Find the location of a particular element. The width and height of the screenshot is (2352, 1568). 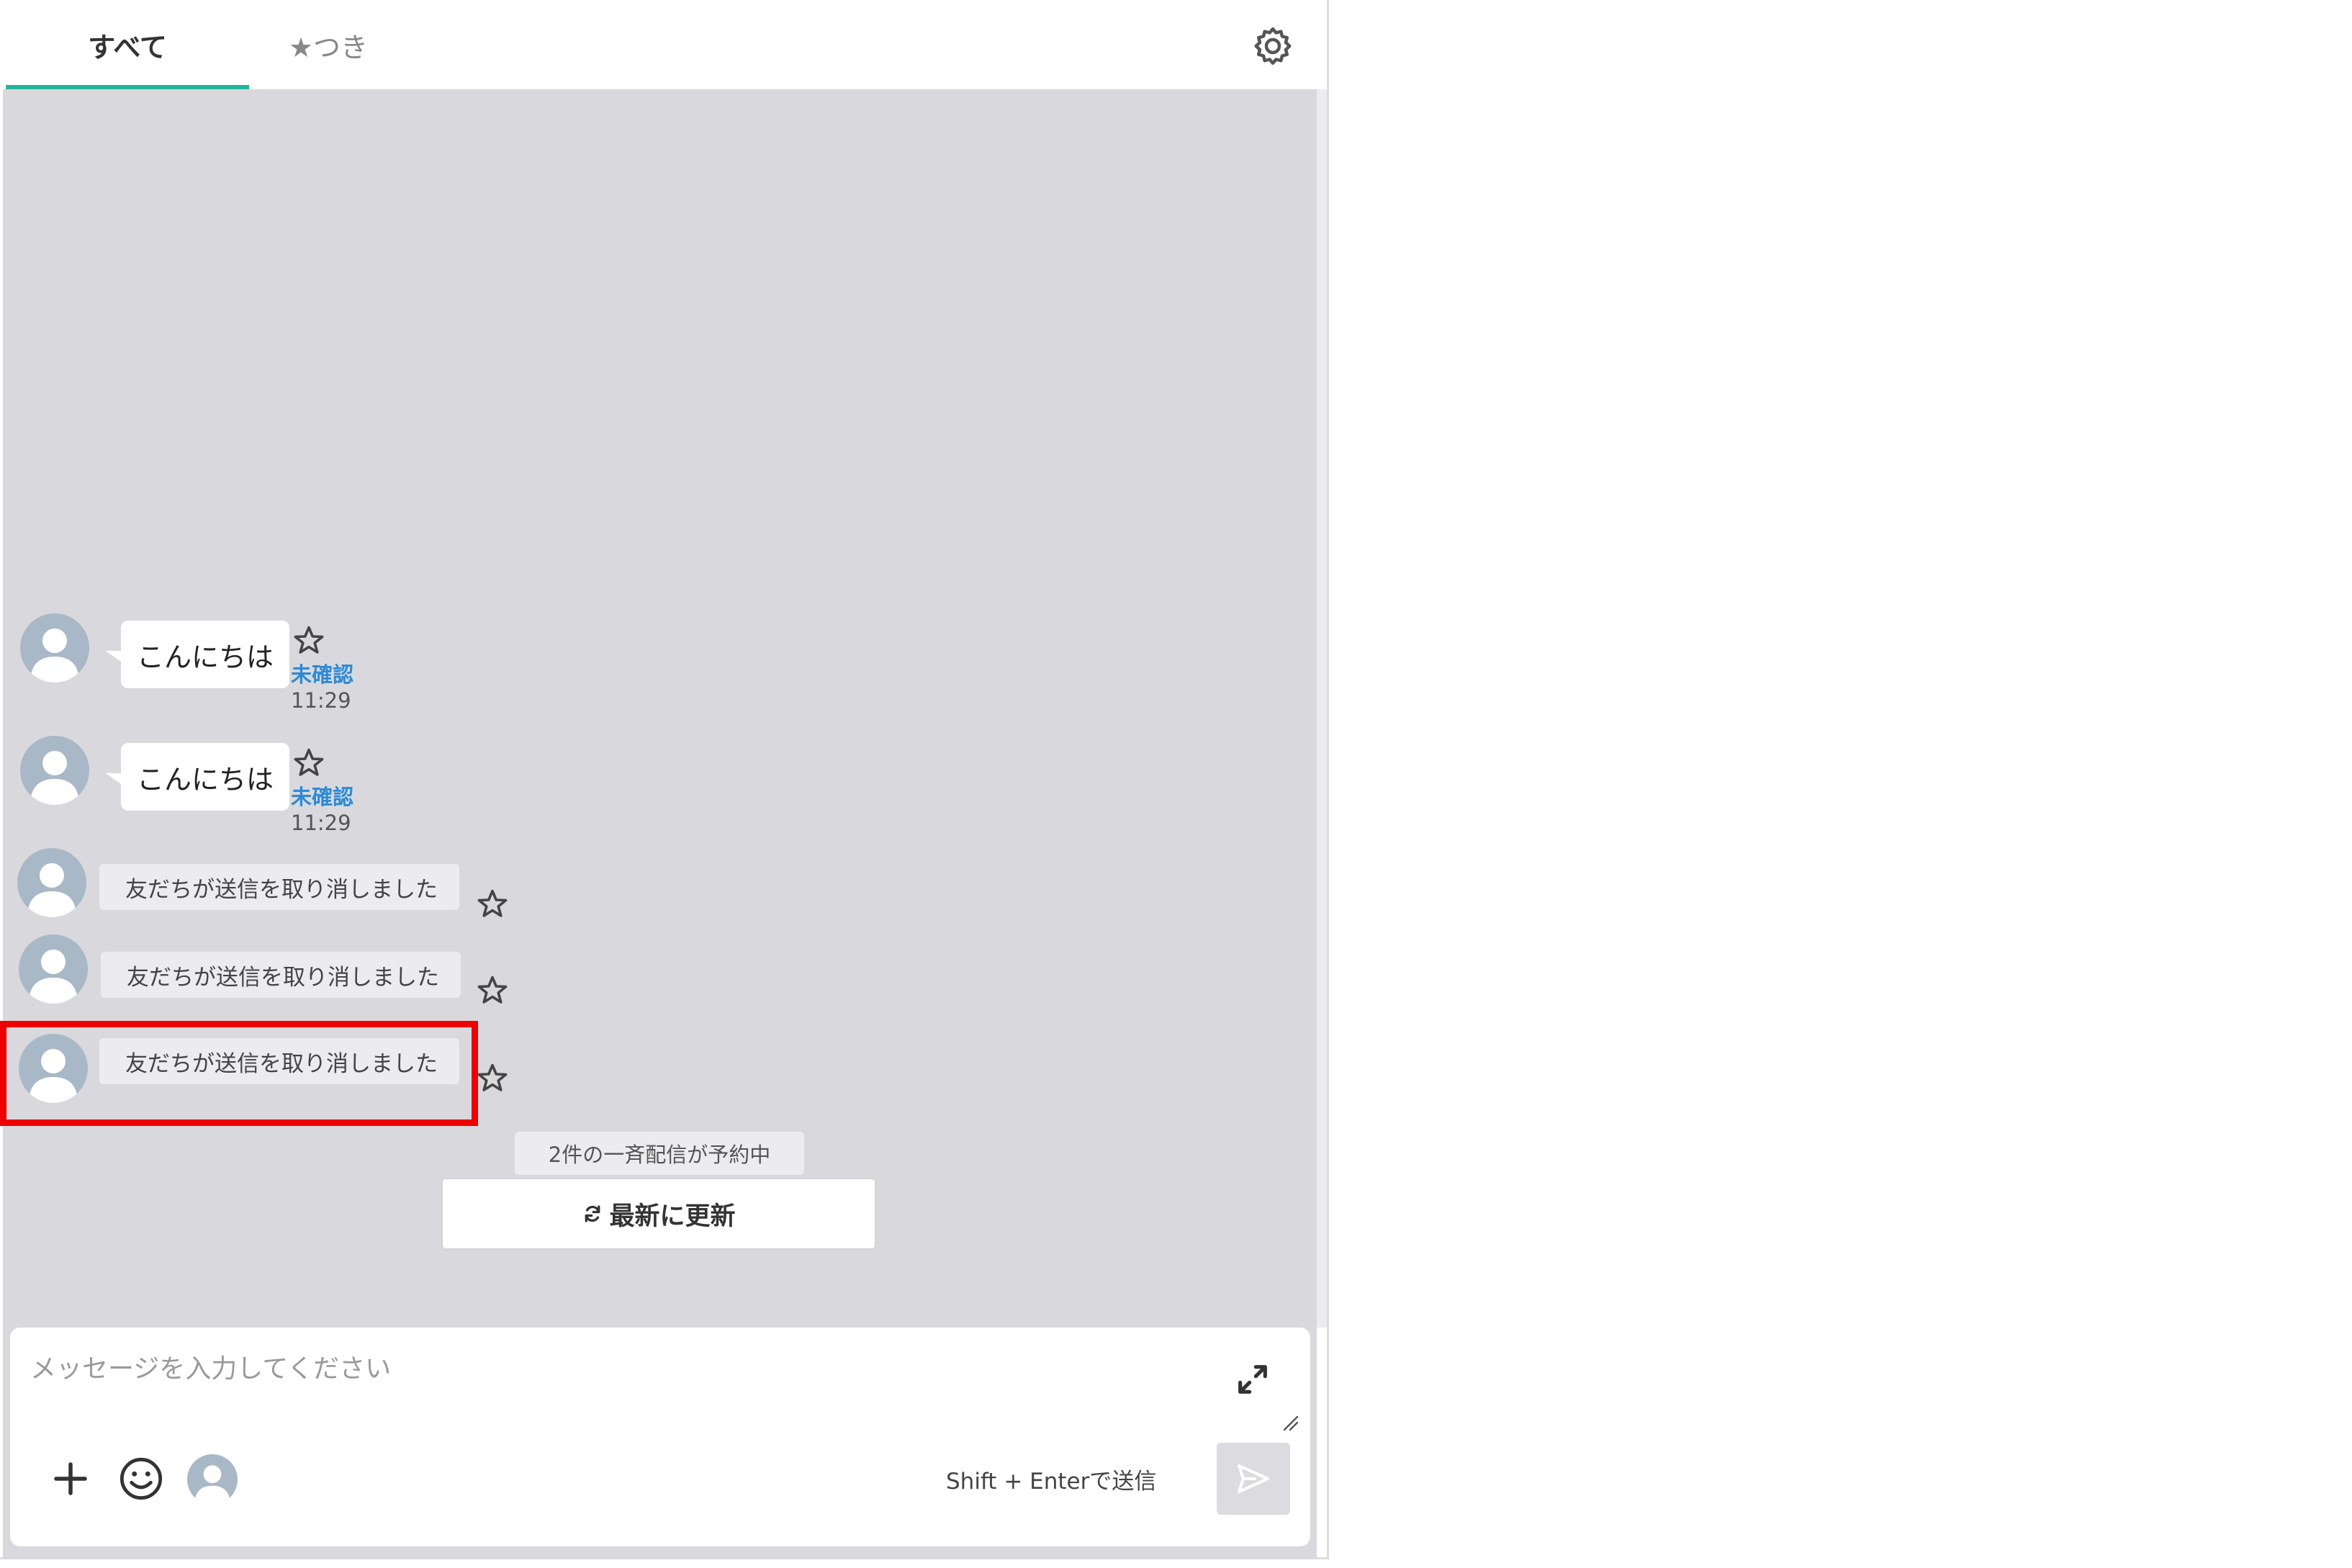

message-input is located at coordinates (620, 1380).